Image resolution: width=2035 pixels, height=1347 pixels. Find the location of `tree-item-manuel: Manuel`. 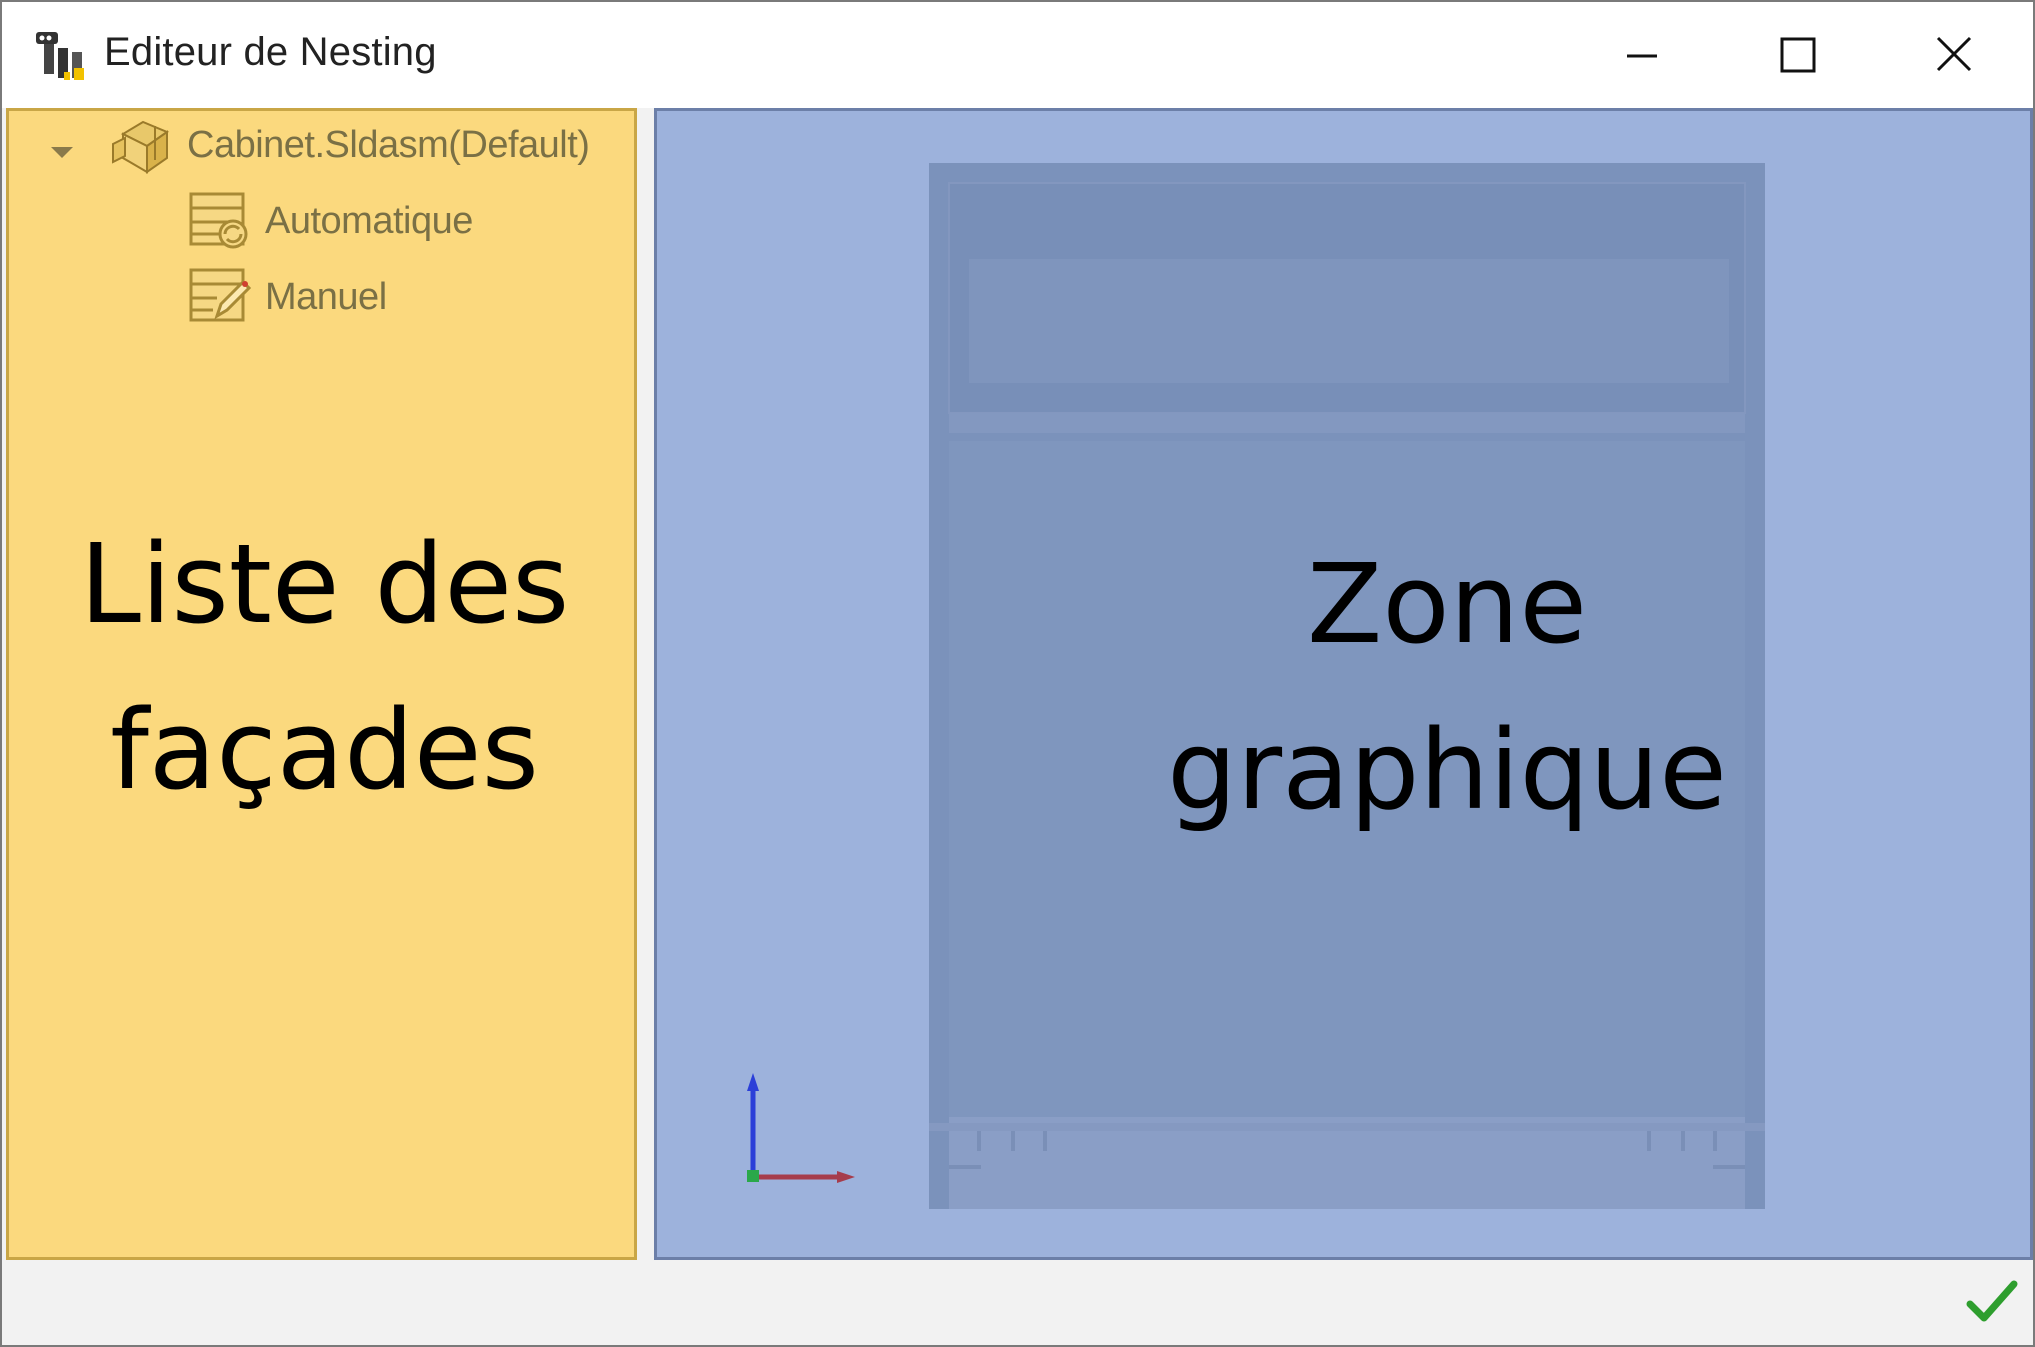

tree-item-manuel: Manuel is located at coordinates (287, 297).